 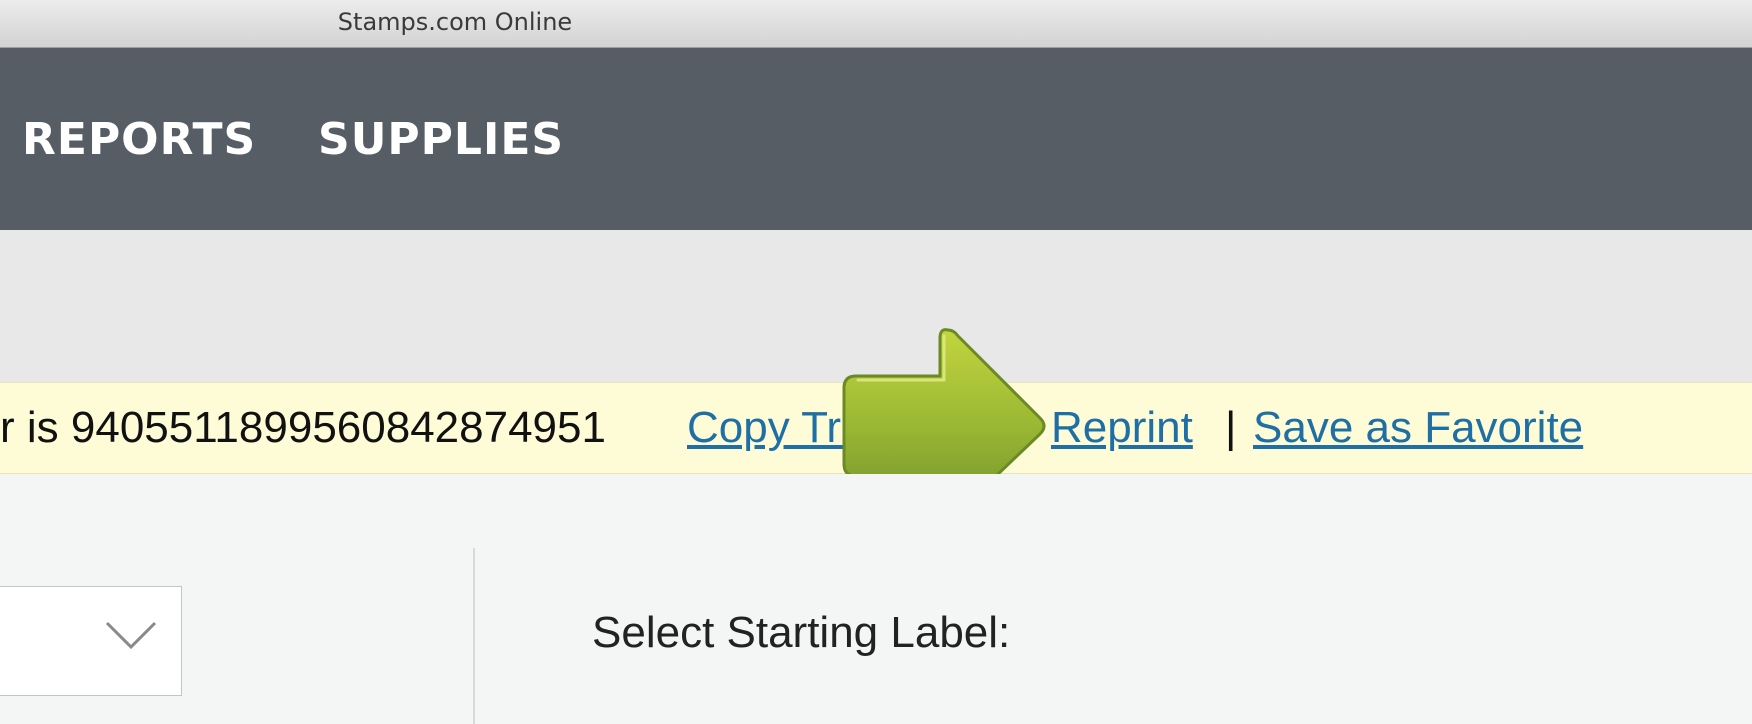 What do you see at coordinates (1418, 428) in the screenshot?
I see `save-as-favorite-link: Save as Favorite` at bounding box center [1418, 428].